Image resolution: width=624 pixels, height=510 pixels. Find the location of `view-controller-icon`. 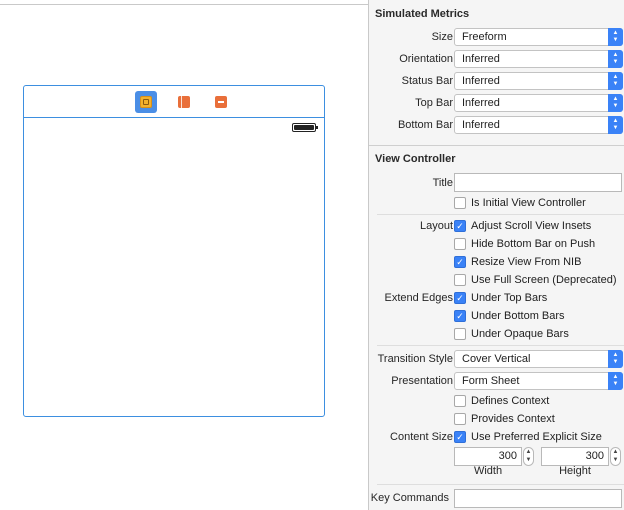

view-controller-icon is located at coordinates (146, 102).